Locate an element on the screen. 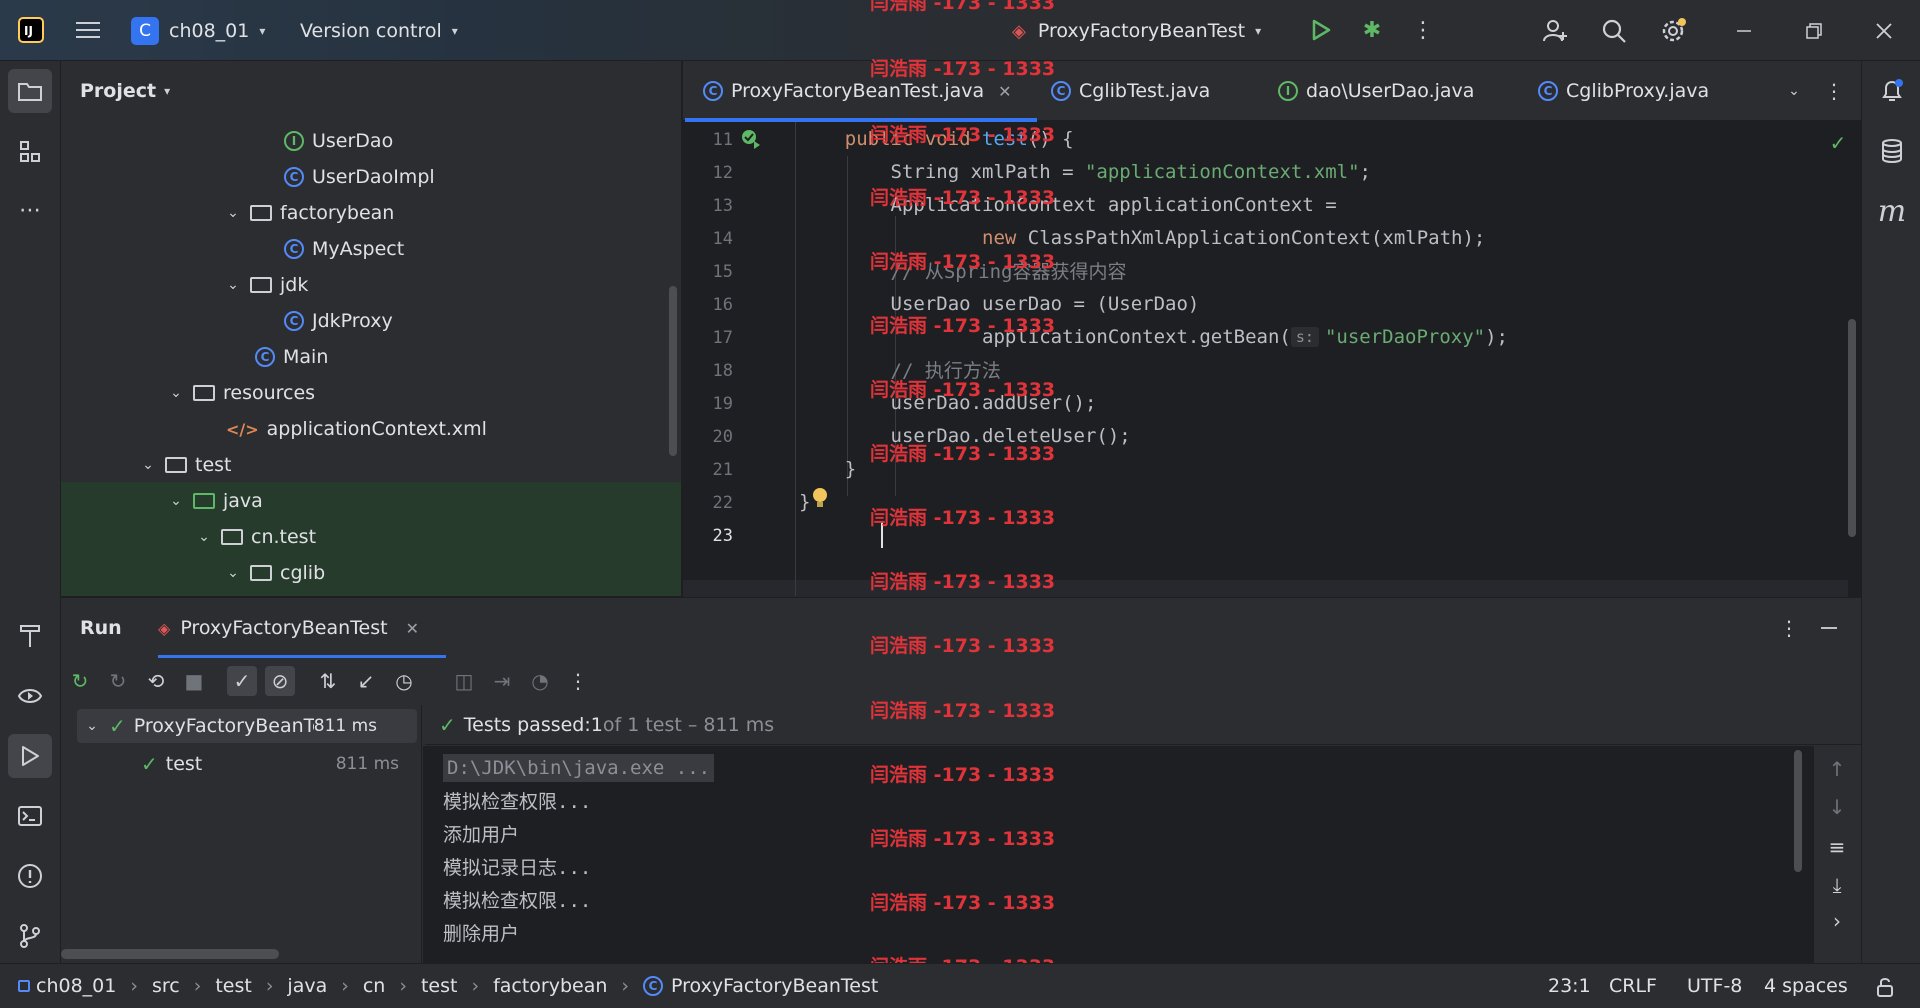 The height and width of the screenshot is (1008, 1920). code-line-21: } is located at coordinates (828, 468).